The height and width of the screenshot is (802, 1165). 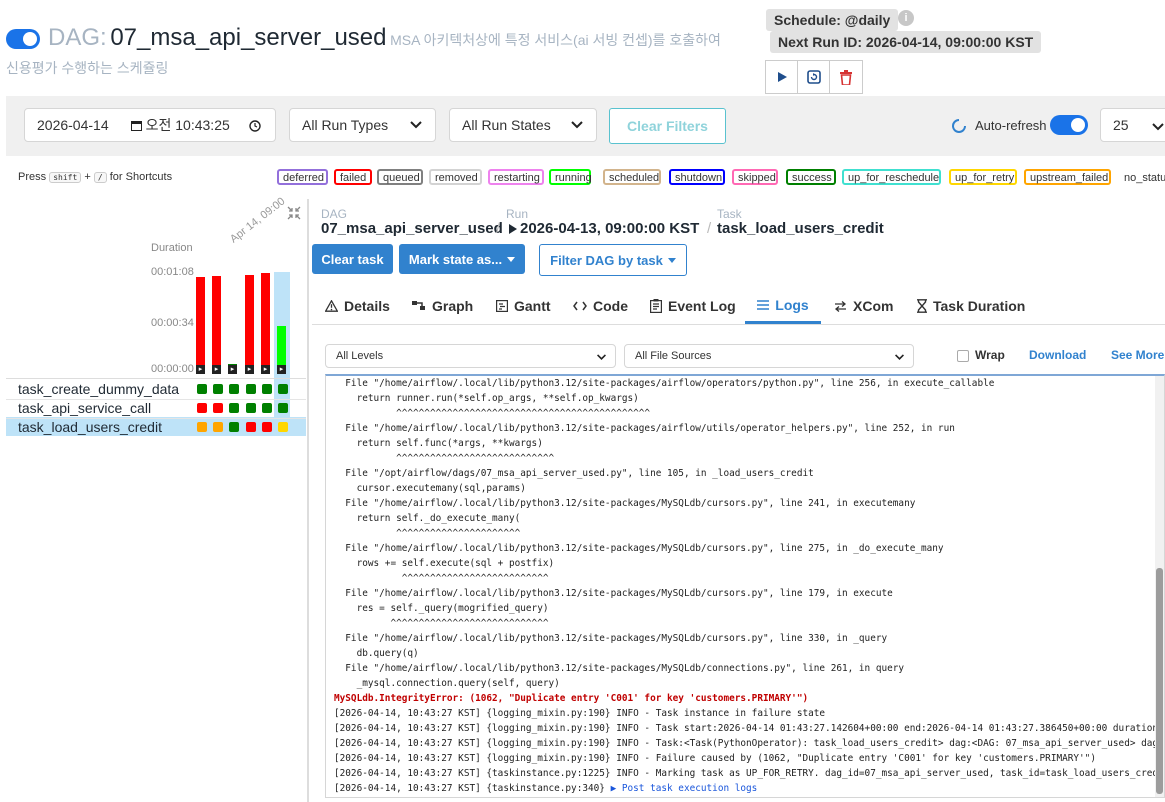 What do you see at coordinates (693, 306) in the screenshot?
I see `tab-event-log: Event Log` at bounding box center [693, 306].